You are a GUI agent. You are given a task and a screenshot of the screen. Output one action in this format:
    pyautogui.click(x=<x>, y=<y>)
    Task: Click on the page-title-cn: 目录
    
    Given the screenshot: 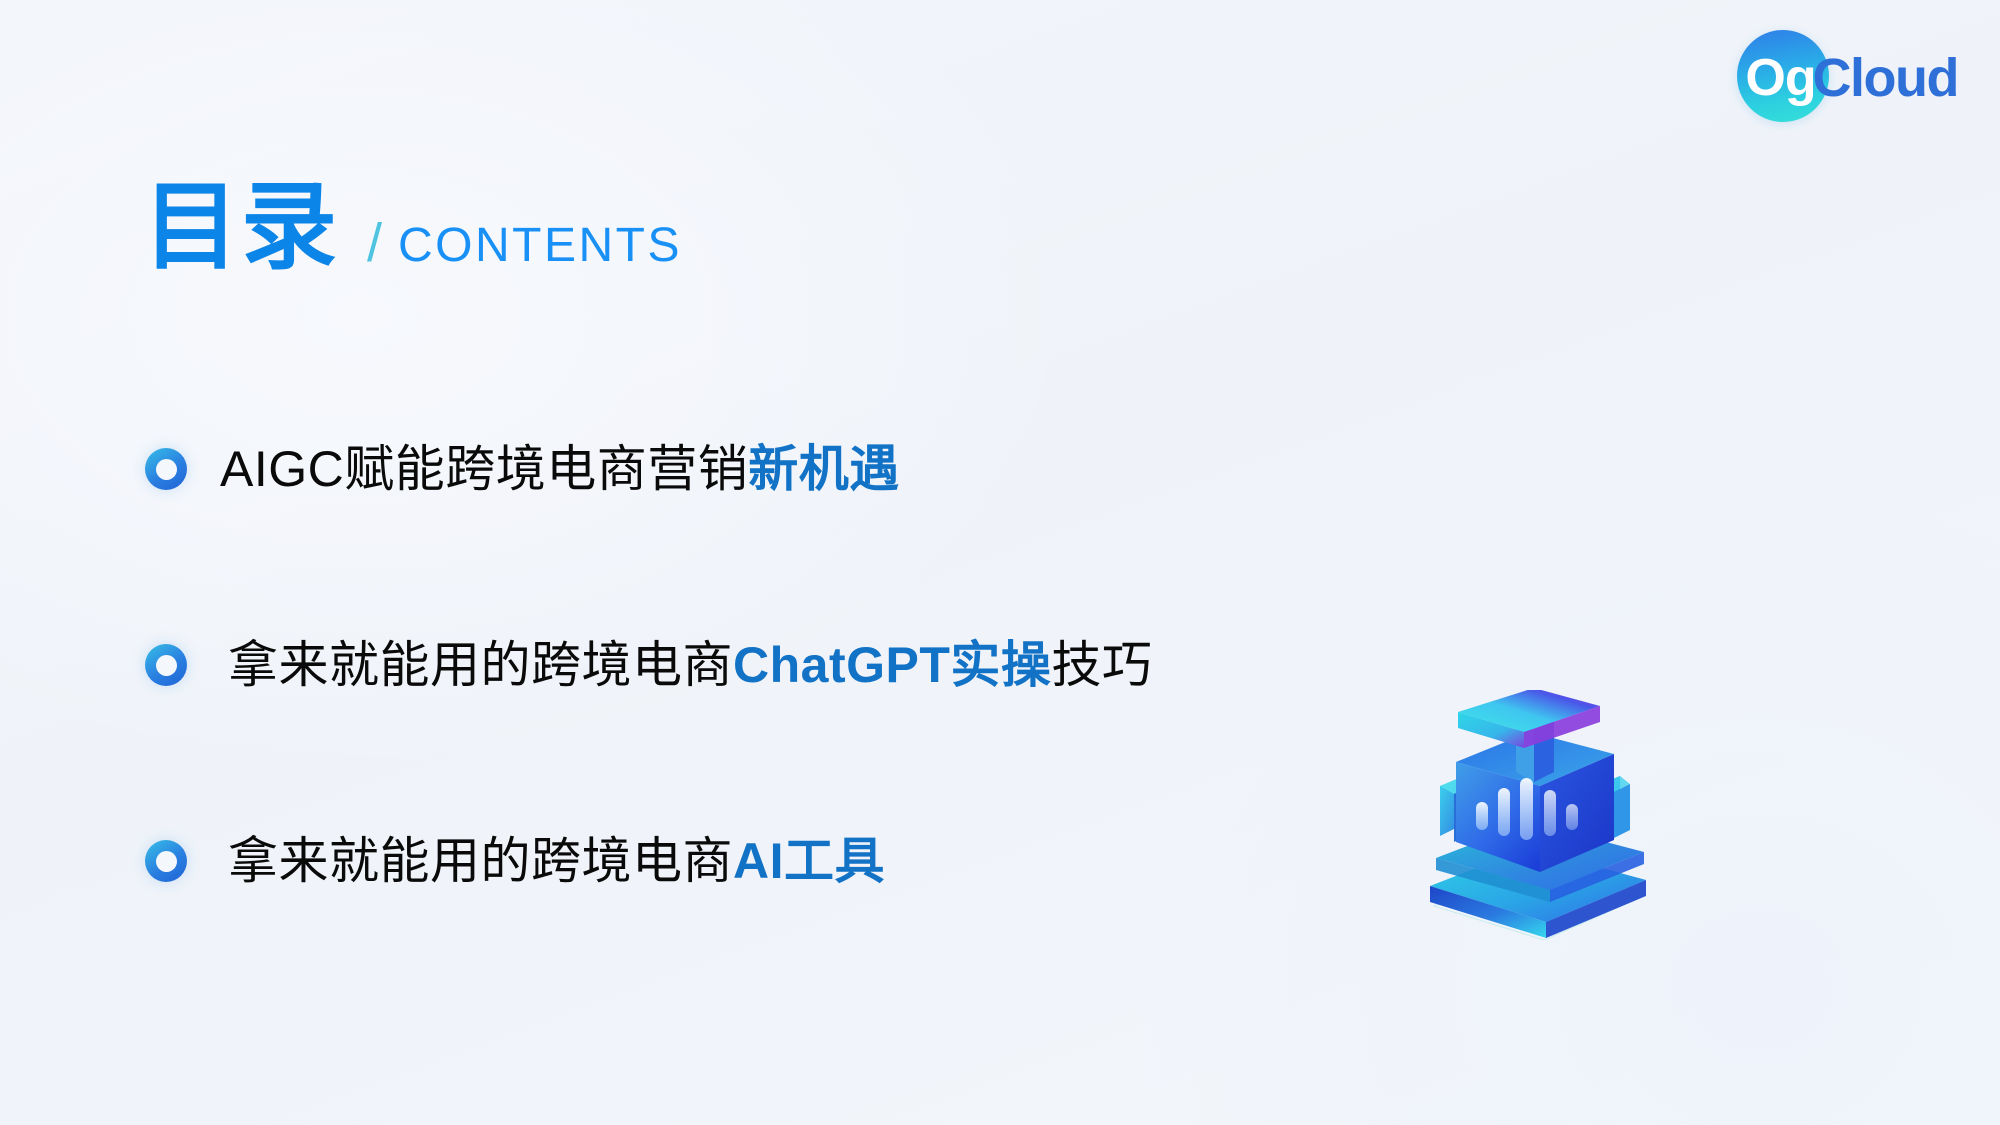 What is the action you would take?
    pyautogui.click(x=241, y=227)
    